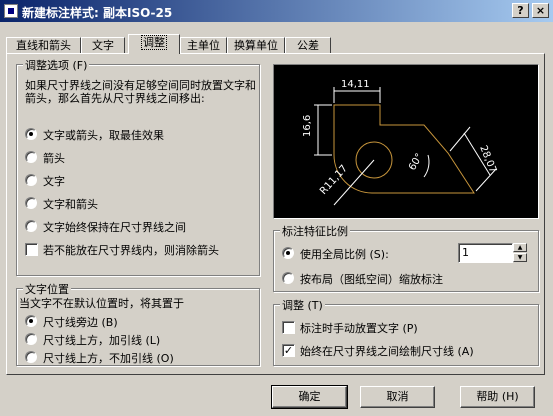 This screenshot has height=416, width=553. I want to click on dim-left-label: 16,6, so click(307, 126).